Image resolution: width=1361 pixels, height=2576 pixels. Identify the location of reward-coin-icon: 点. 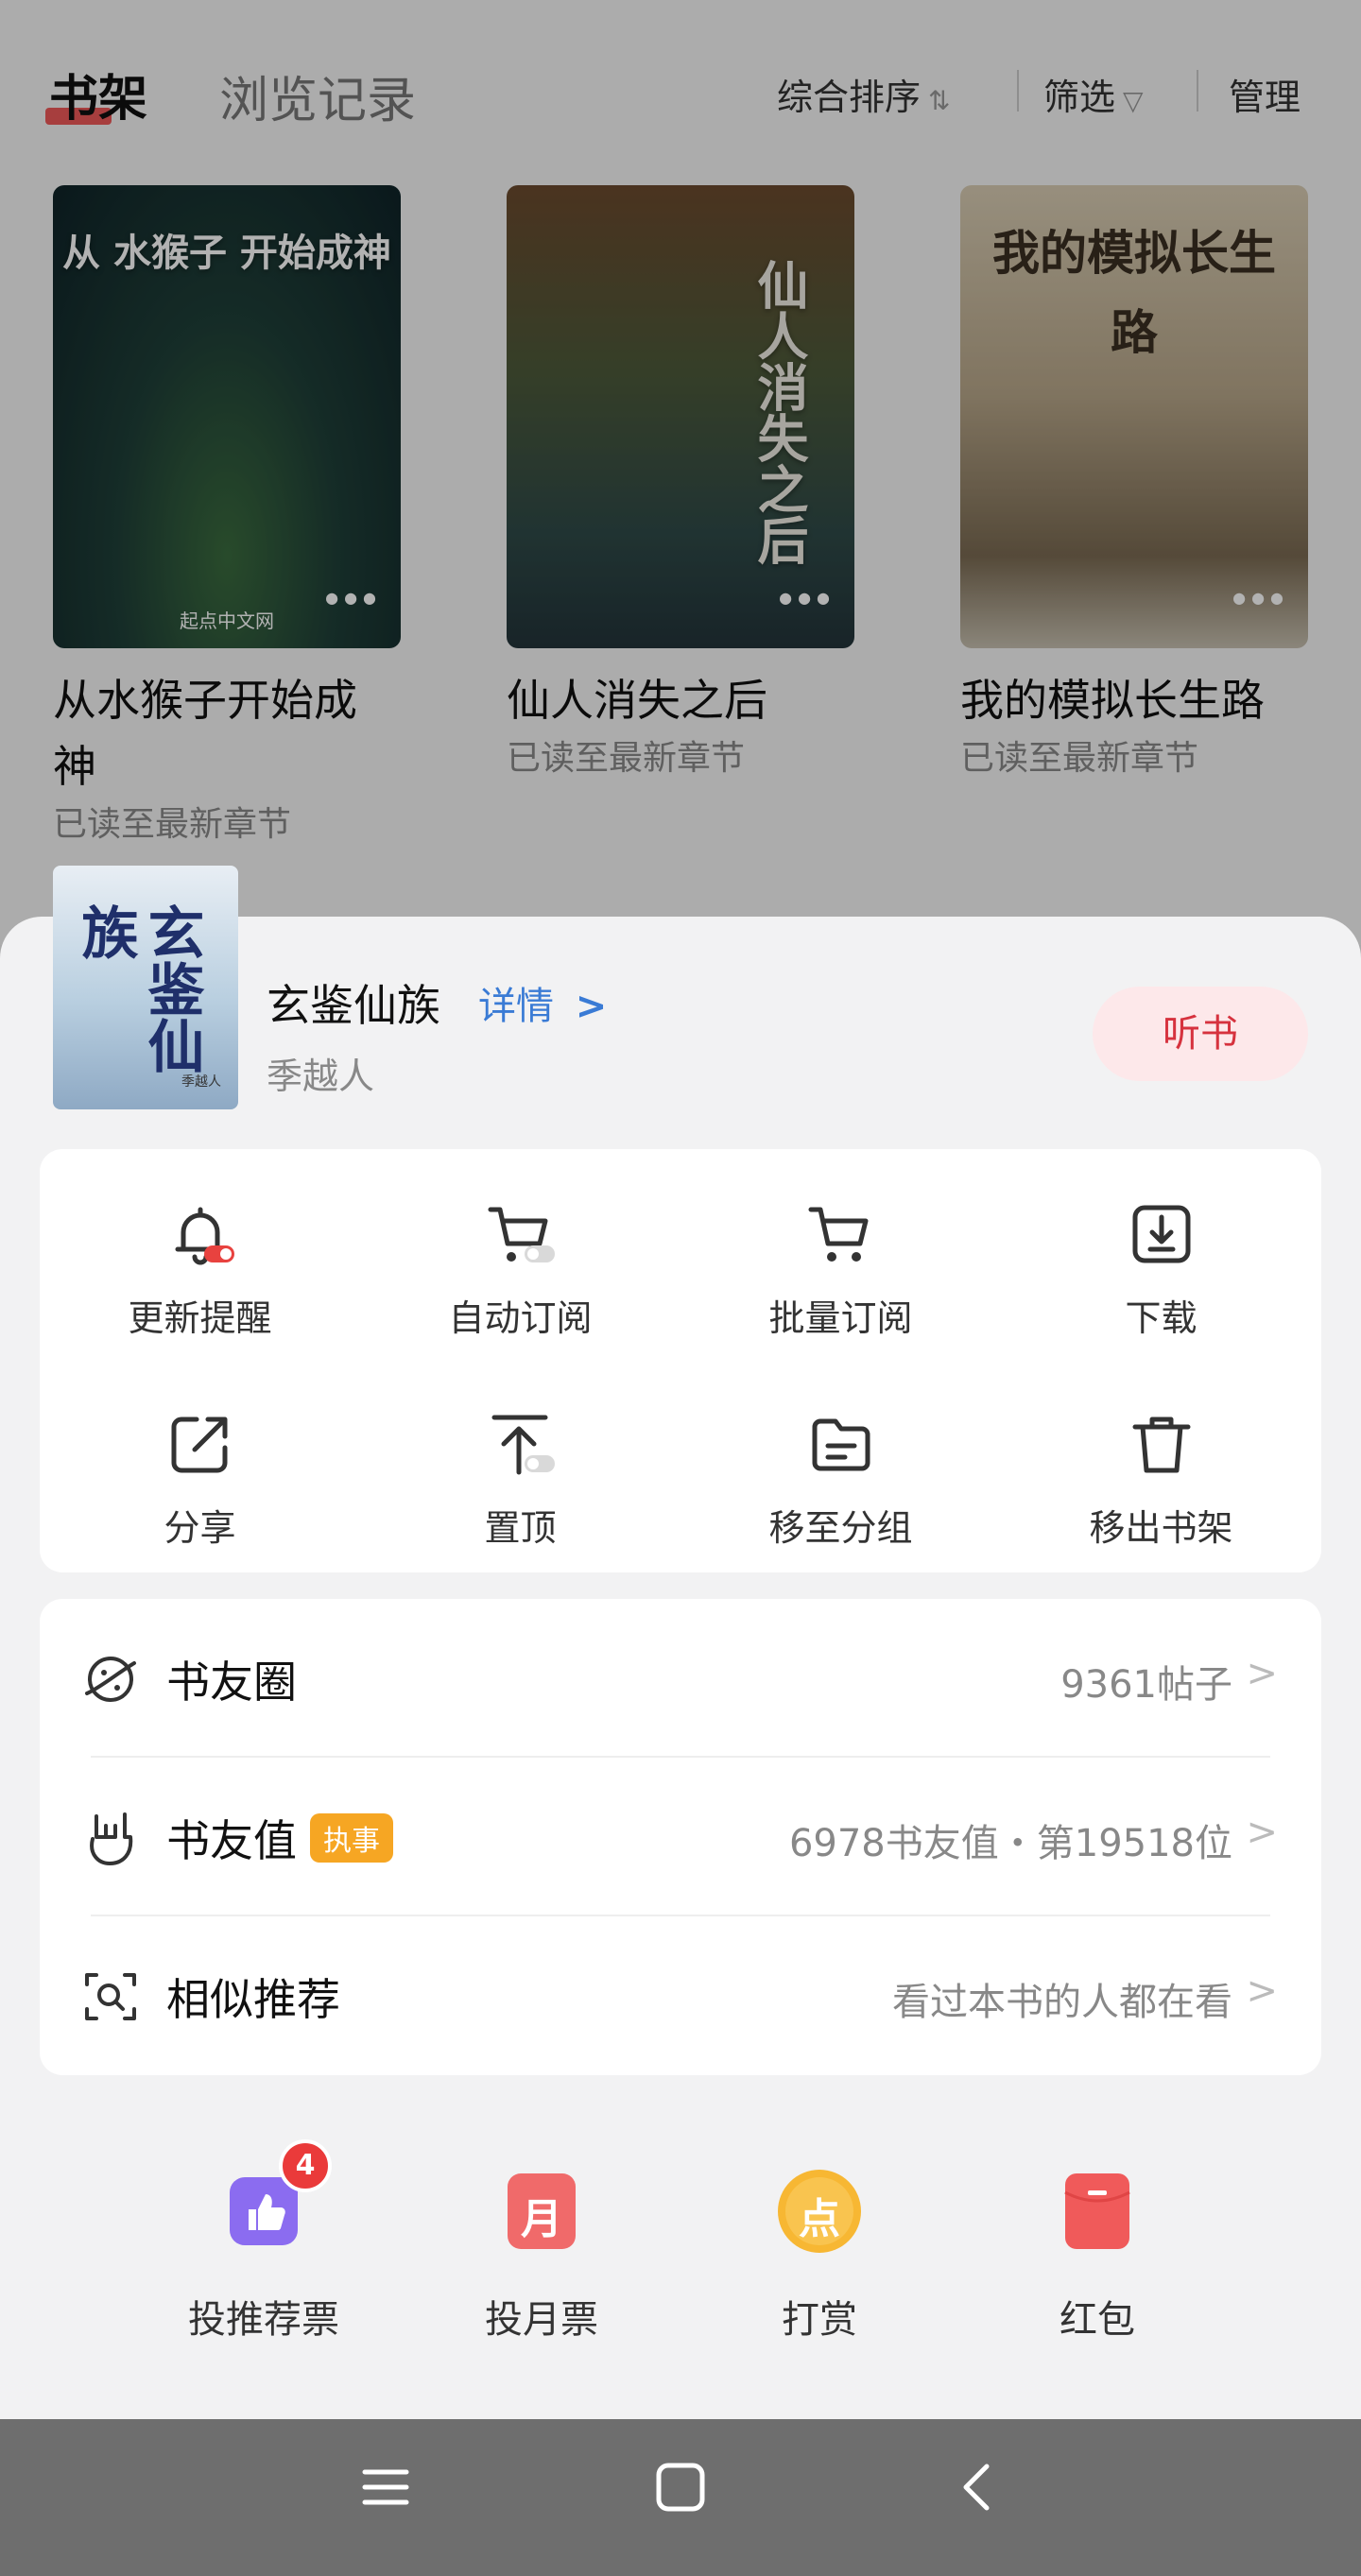
(819, 2211).